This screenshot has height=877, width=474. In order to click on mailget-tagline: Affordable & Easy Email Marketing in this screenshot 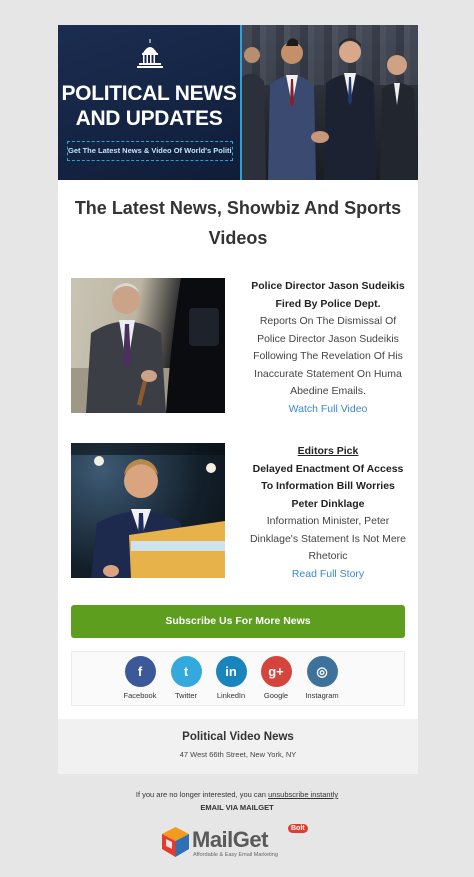, I will do `click(235, 855)`.